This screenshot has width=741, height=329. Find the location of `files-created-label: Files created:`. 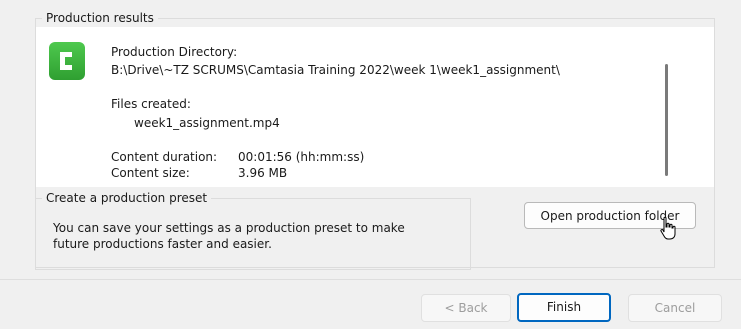

files-created-label: Files created: is located at coordinates (151, 104).